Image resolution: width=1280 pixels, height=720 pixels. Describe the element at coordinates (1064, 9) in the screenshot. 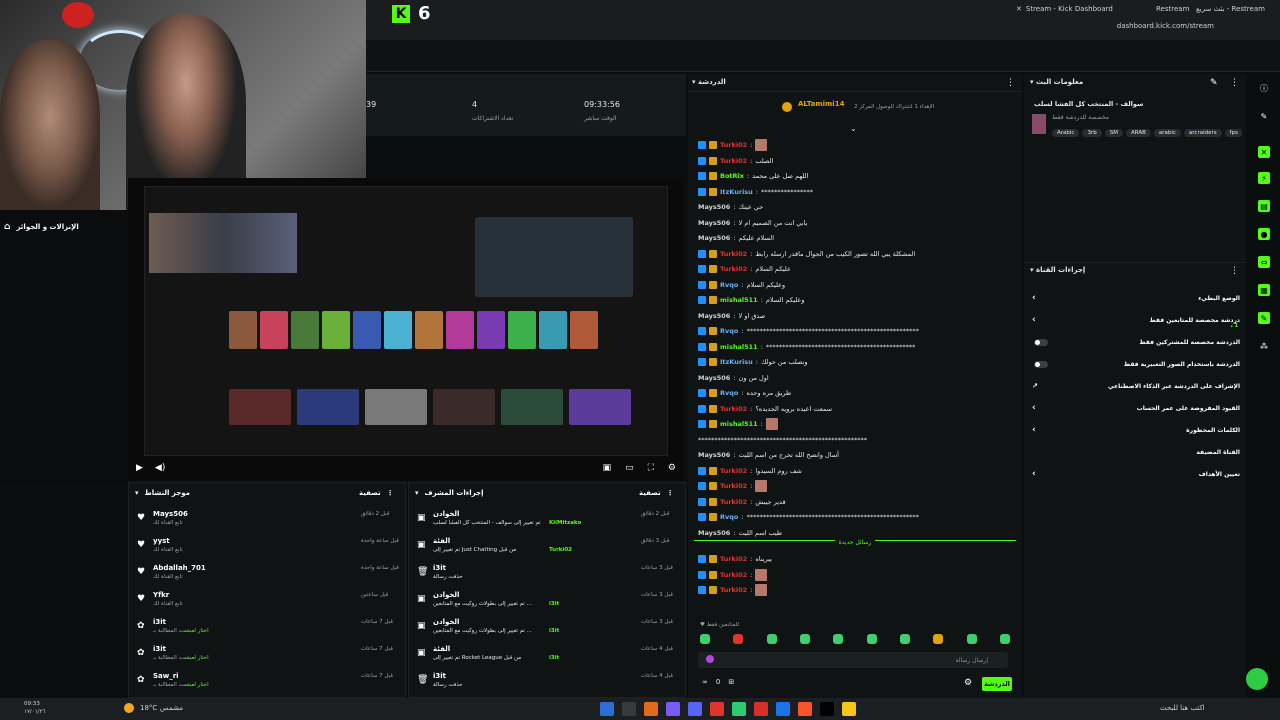

I see `tab-kick-dashboard: ✕ Stream - Kick Dashboard` at that location.